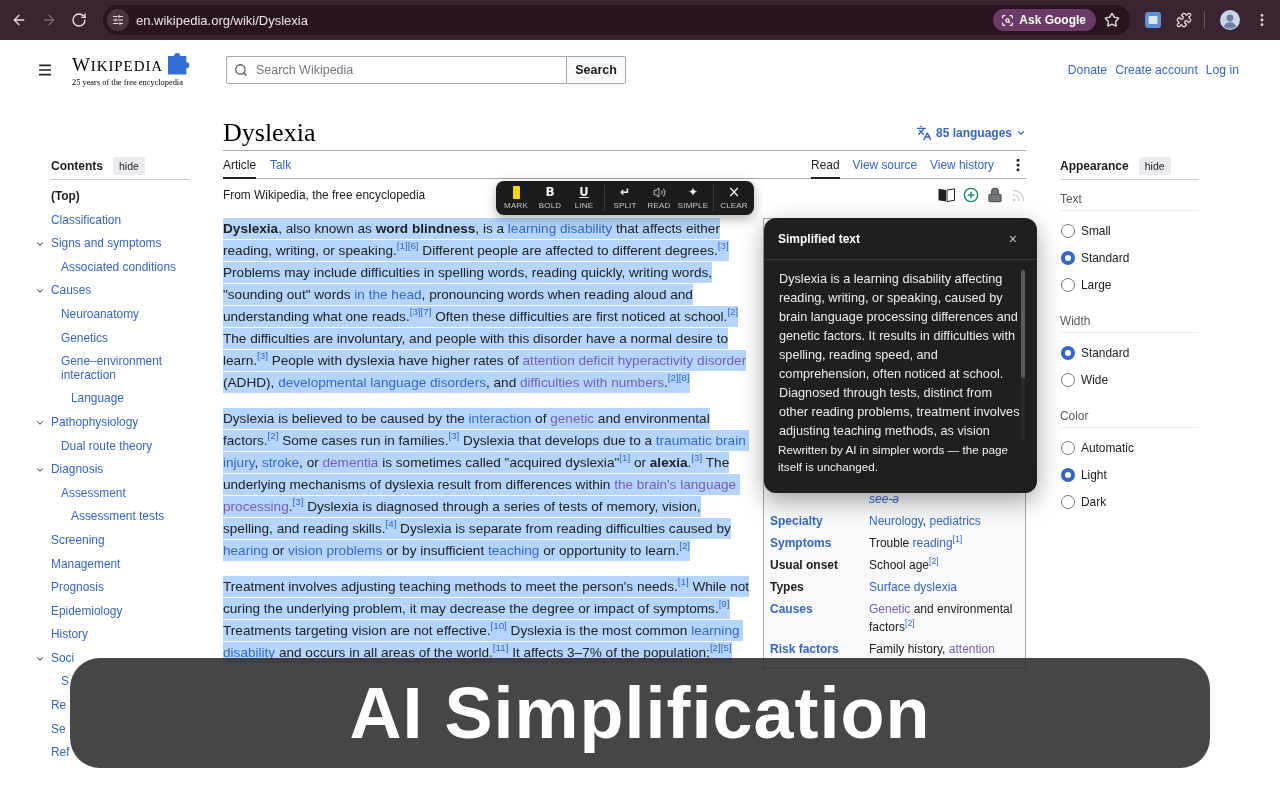 This screenshot has height=800, width=1280. I want to click on tab: View history, so click(962, 165).